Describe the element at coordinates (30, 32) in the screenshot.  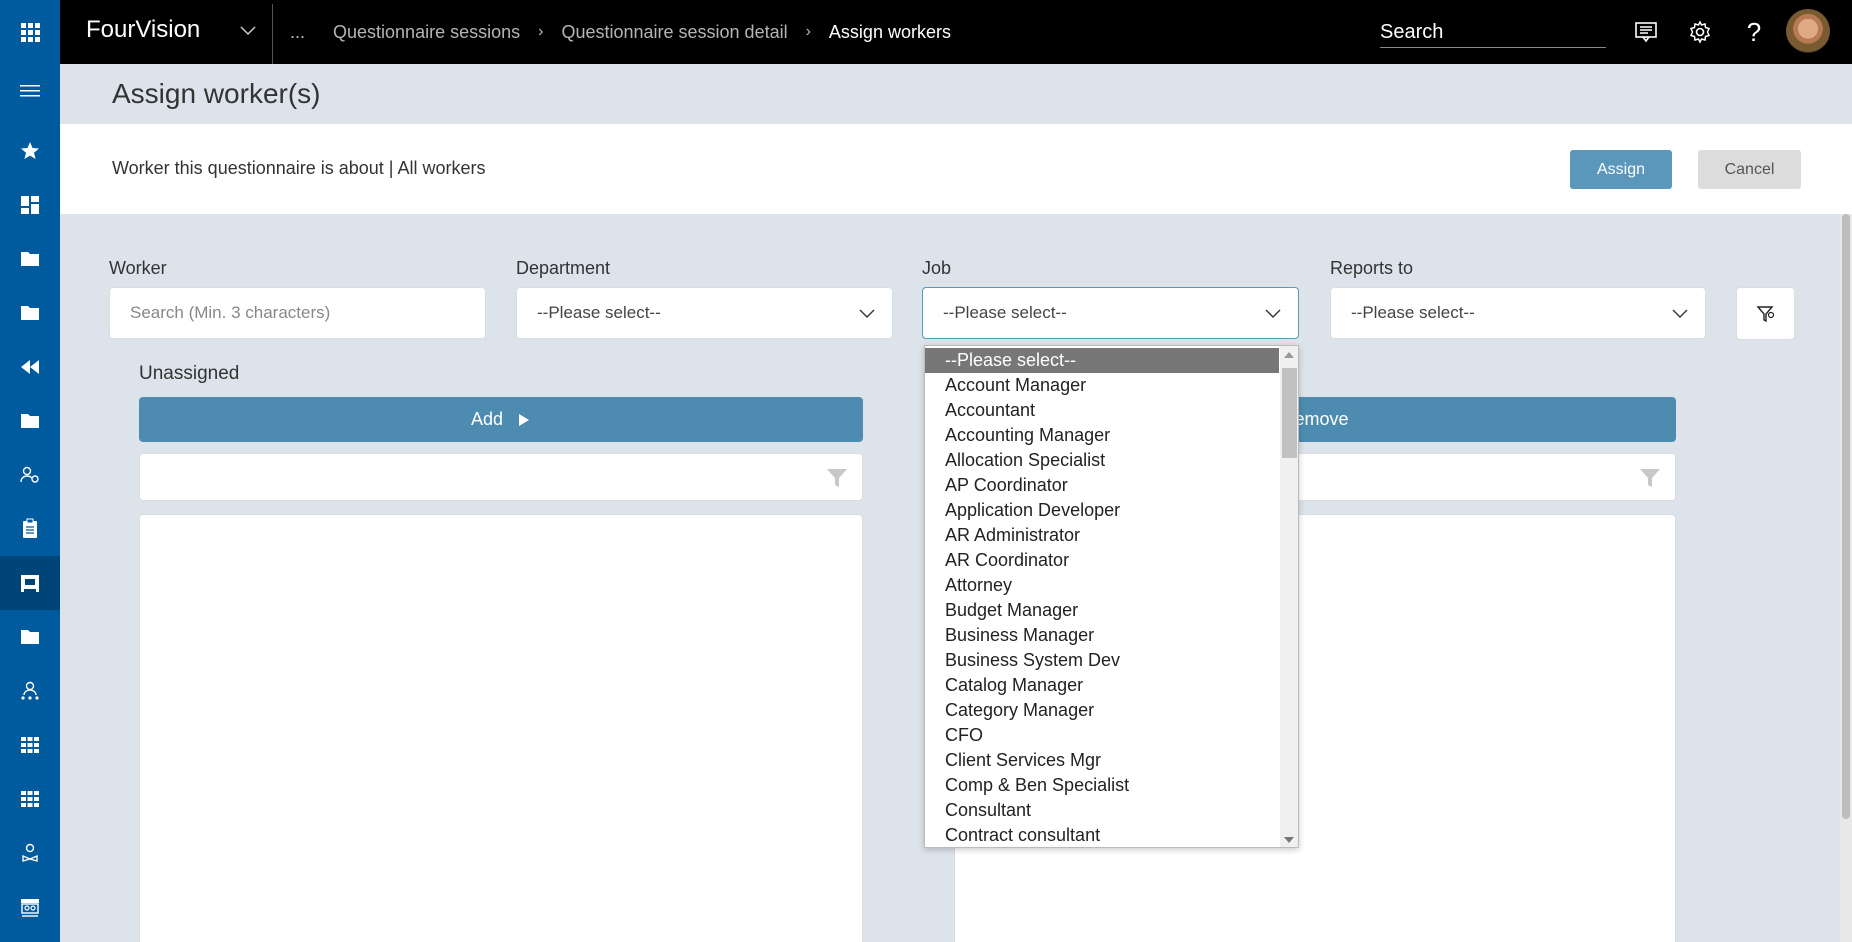
I see `app-launcher-button` at that location.